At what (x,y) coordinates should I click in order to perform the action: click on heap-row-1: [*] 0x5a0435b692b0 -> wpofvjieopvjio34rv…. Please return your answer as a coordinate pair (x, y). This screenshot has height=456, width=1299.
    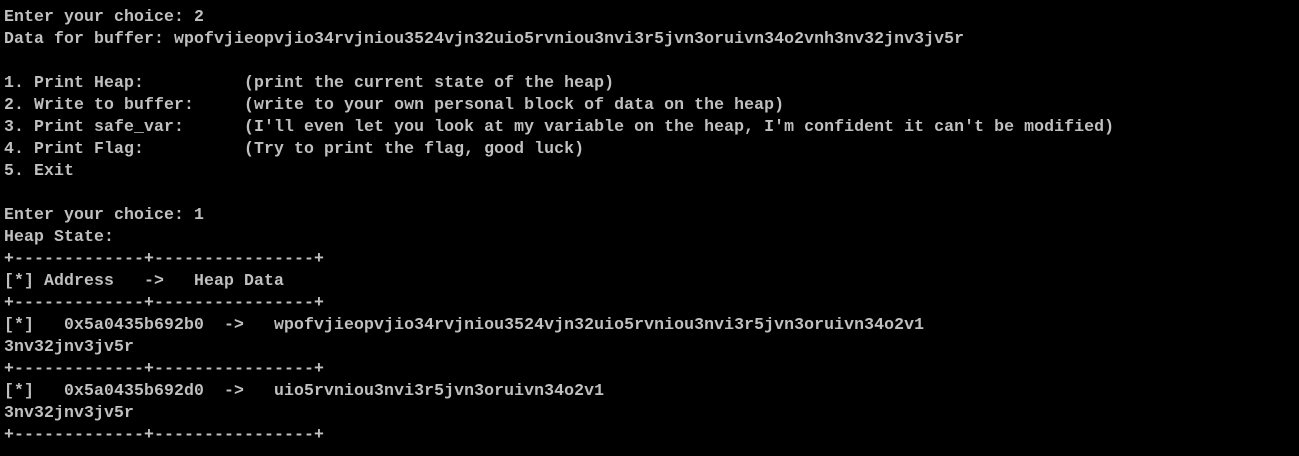
    Looking at the image, I should click on (464, 324).